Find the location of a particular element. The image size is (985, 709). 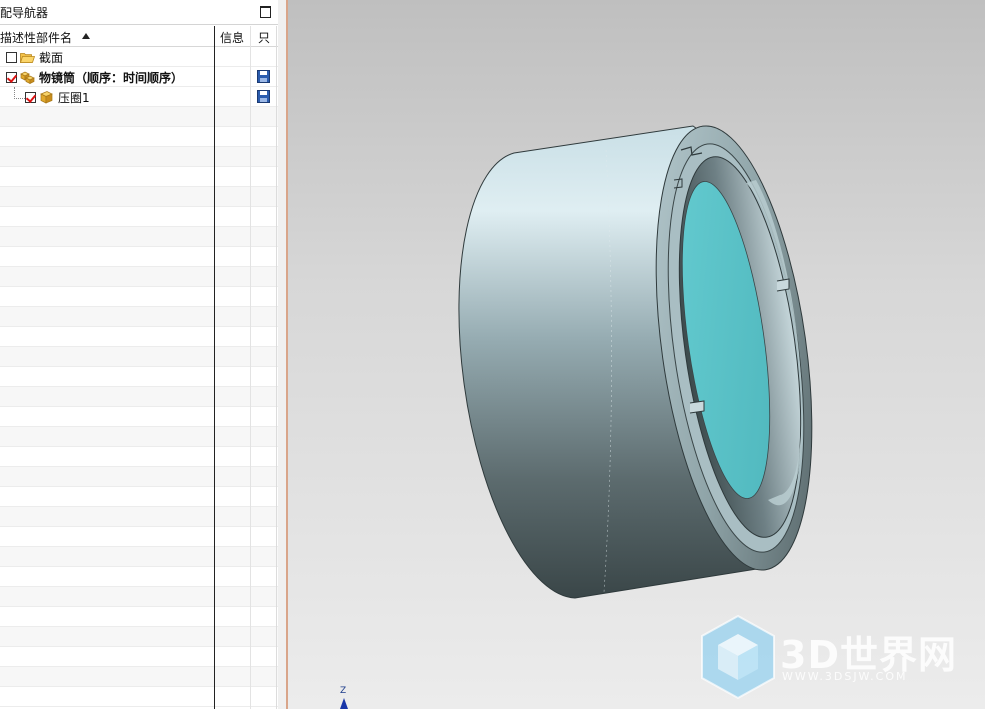

column-header-name: 描述性部件名 is located at coordinates (107, 37).